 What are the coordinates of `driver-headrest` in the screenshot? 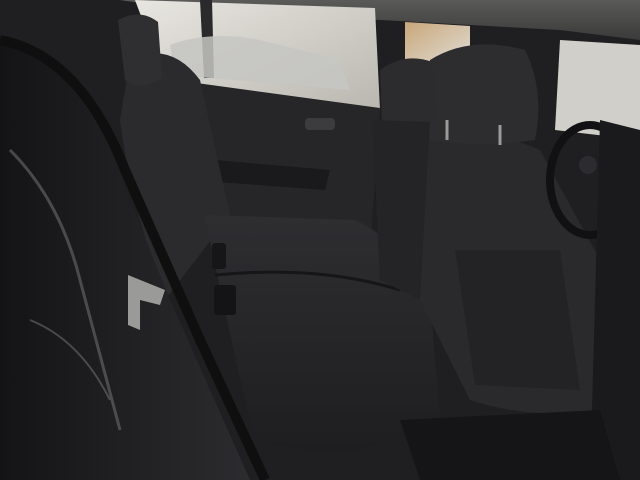 It's located at (409, 91).